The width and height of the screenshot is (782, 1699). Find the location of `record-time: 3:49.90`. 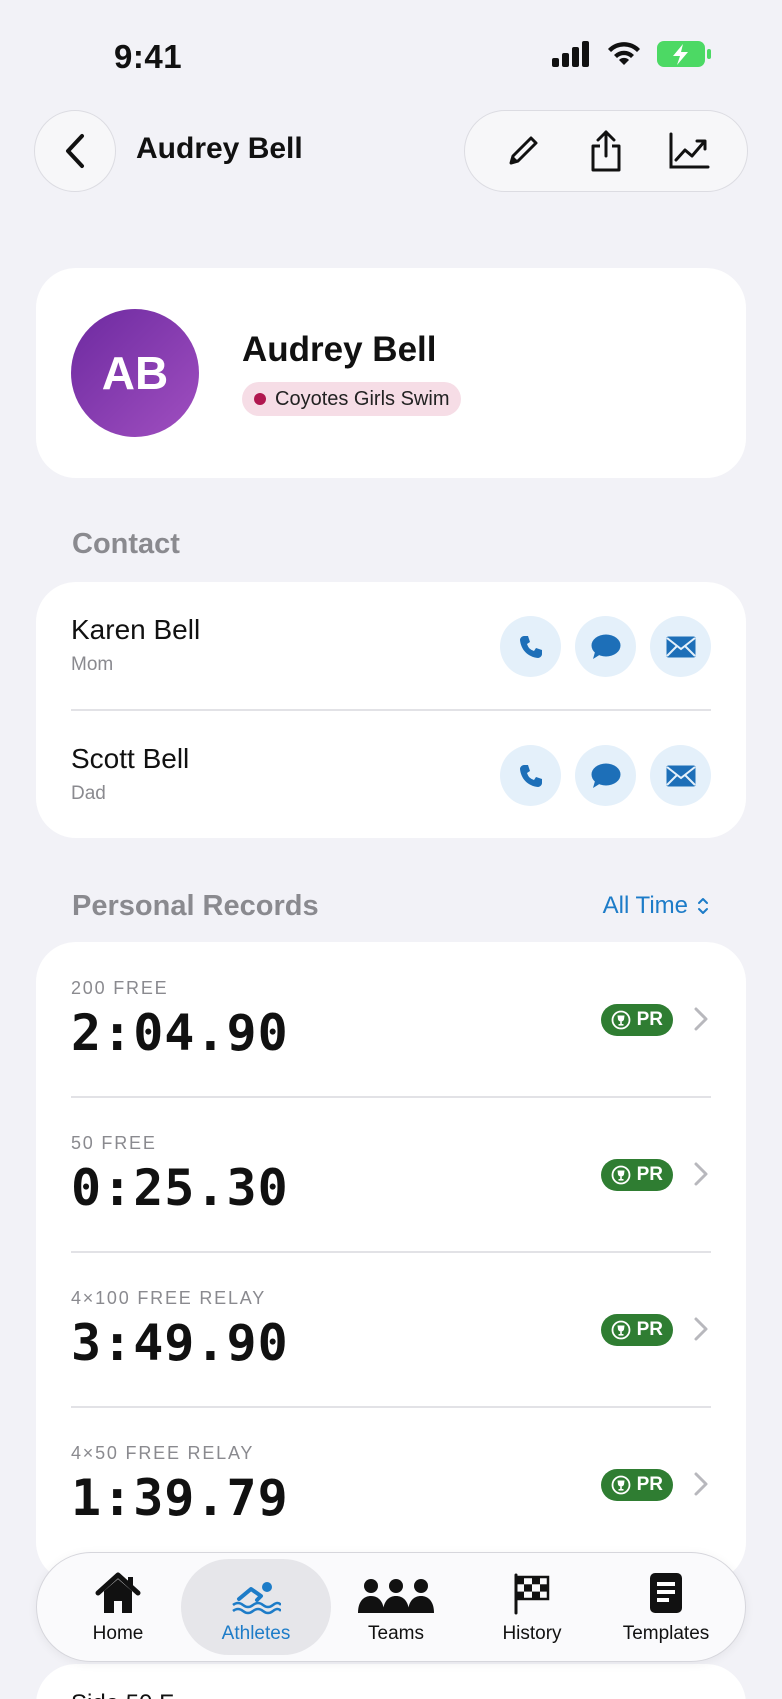

record-time: 3:49.90 is located at coordinates (180, 1343).